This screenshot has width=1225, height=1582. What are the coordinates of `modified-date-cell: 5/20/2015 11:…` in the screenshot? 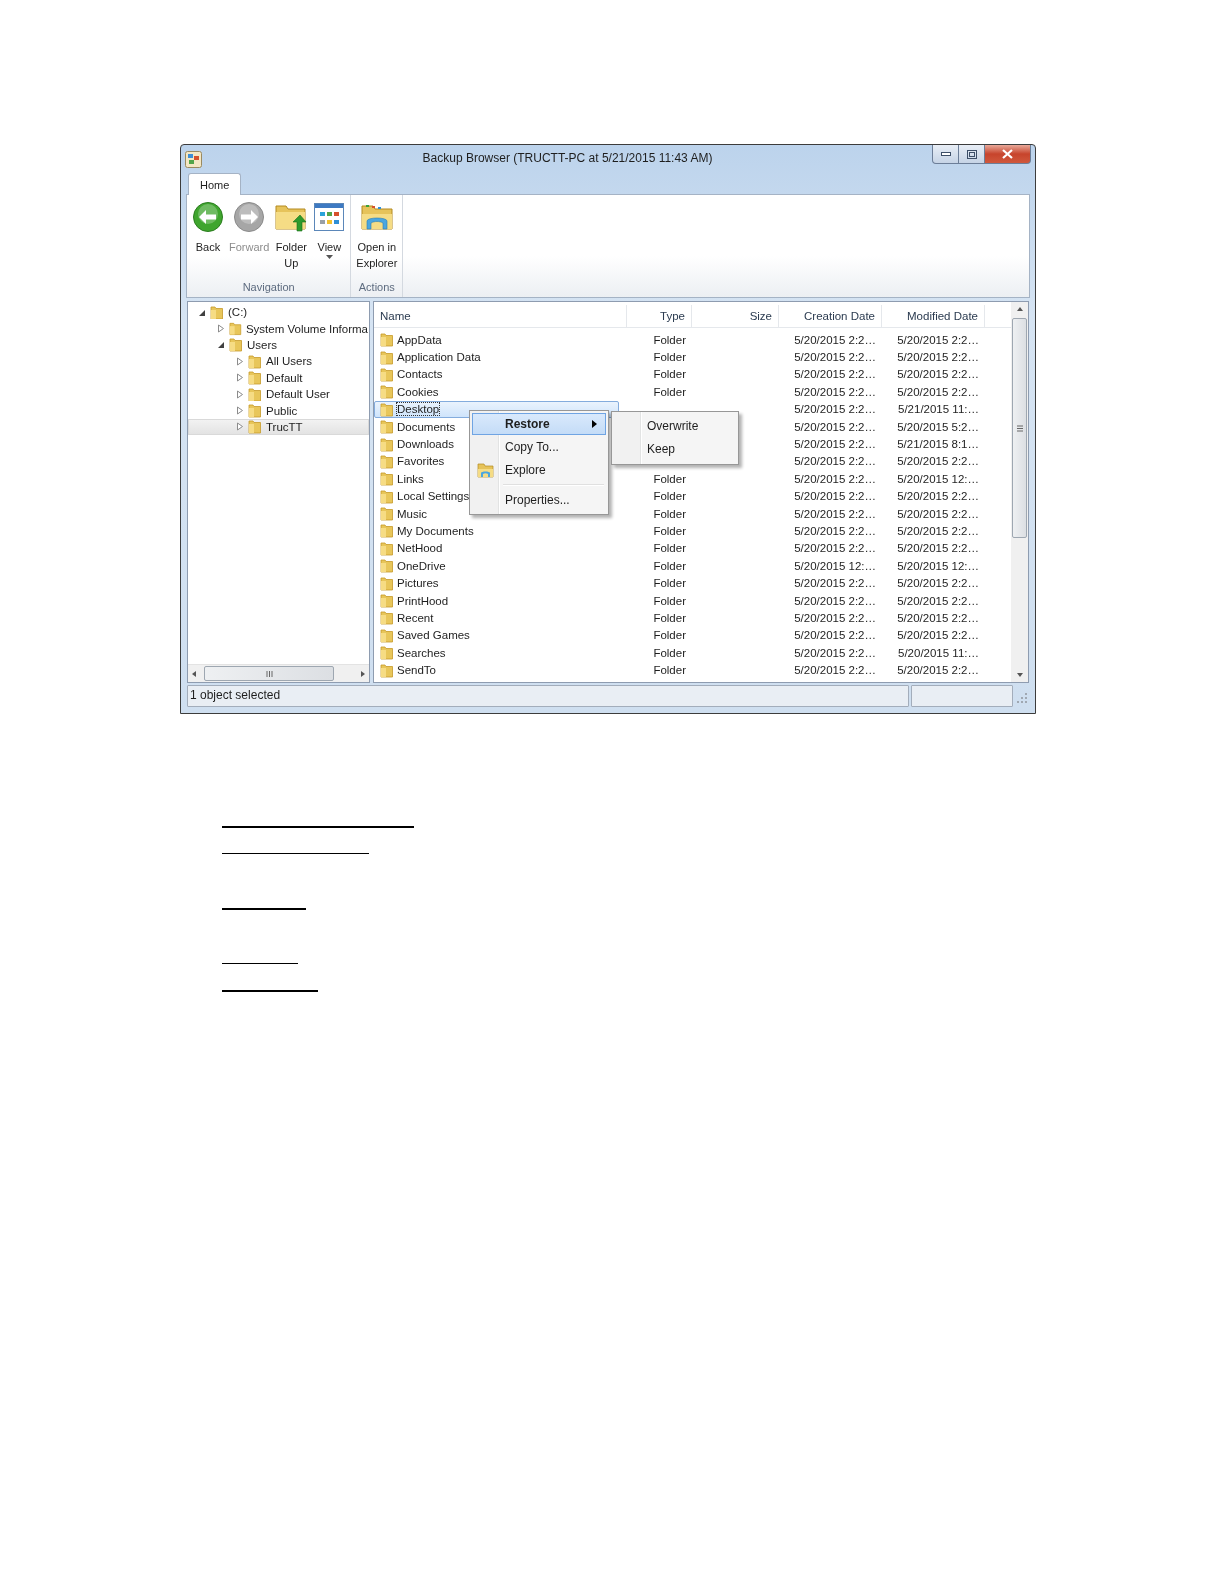 It's located at (938, 652).